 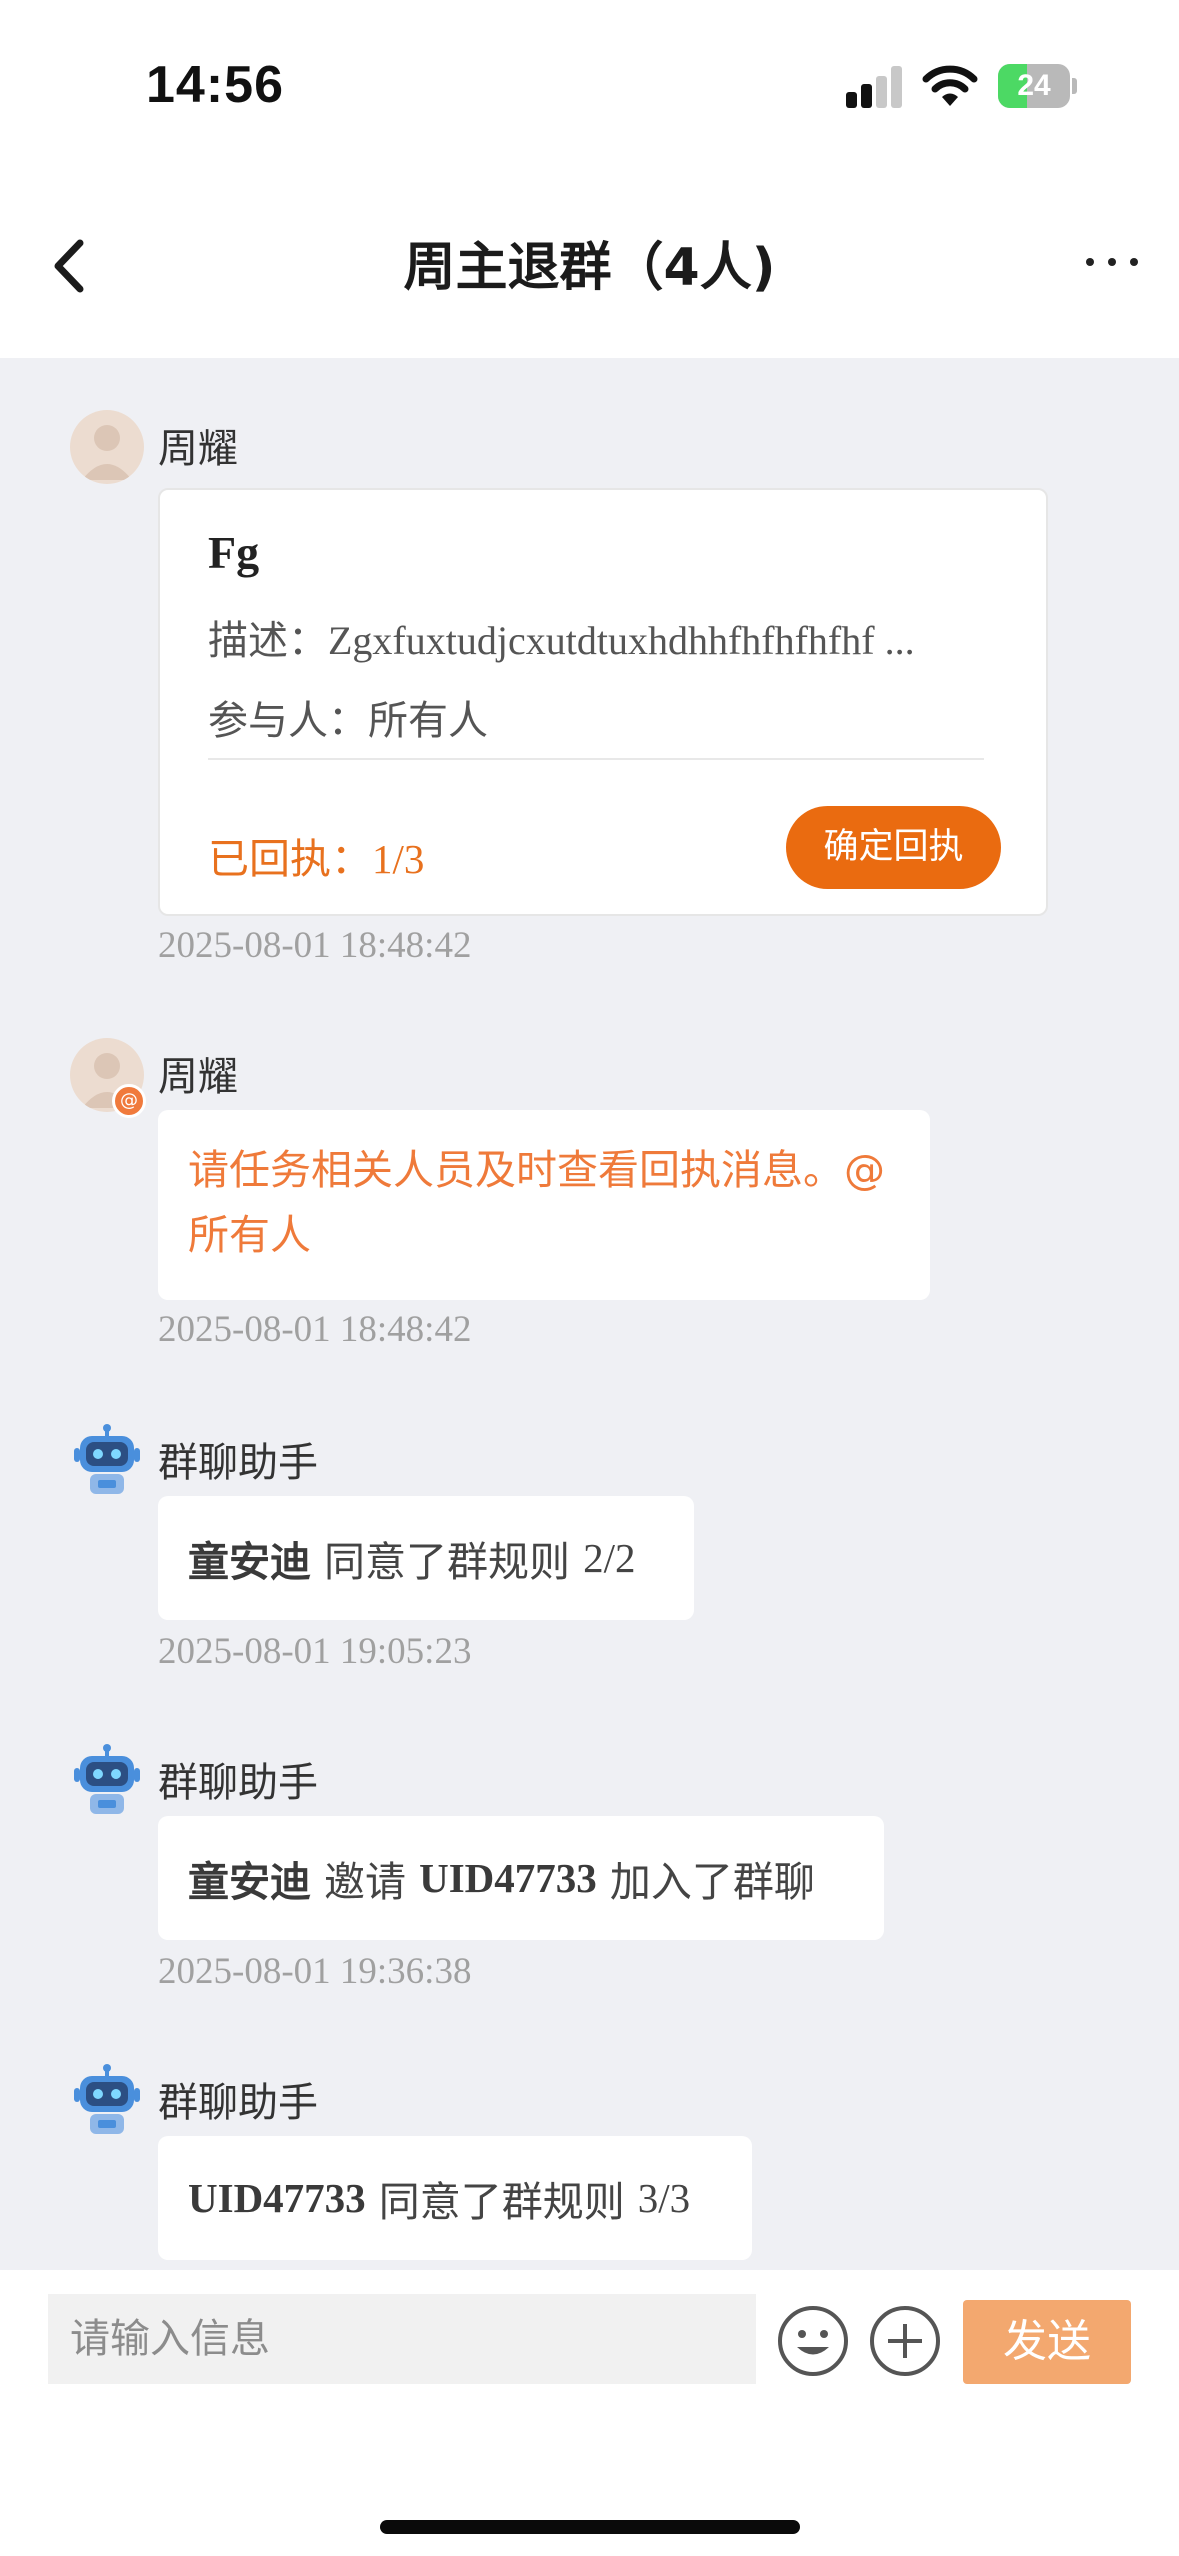 What do you see at coordinates (609, 1558) in the screenshot?
I see `rule-count: 2/2` at bounding box center [609, 1558].